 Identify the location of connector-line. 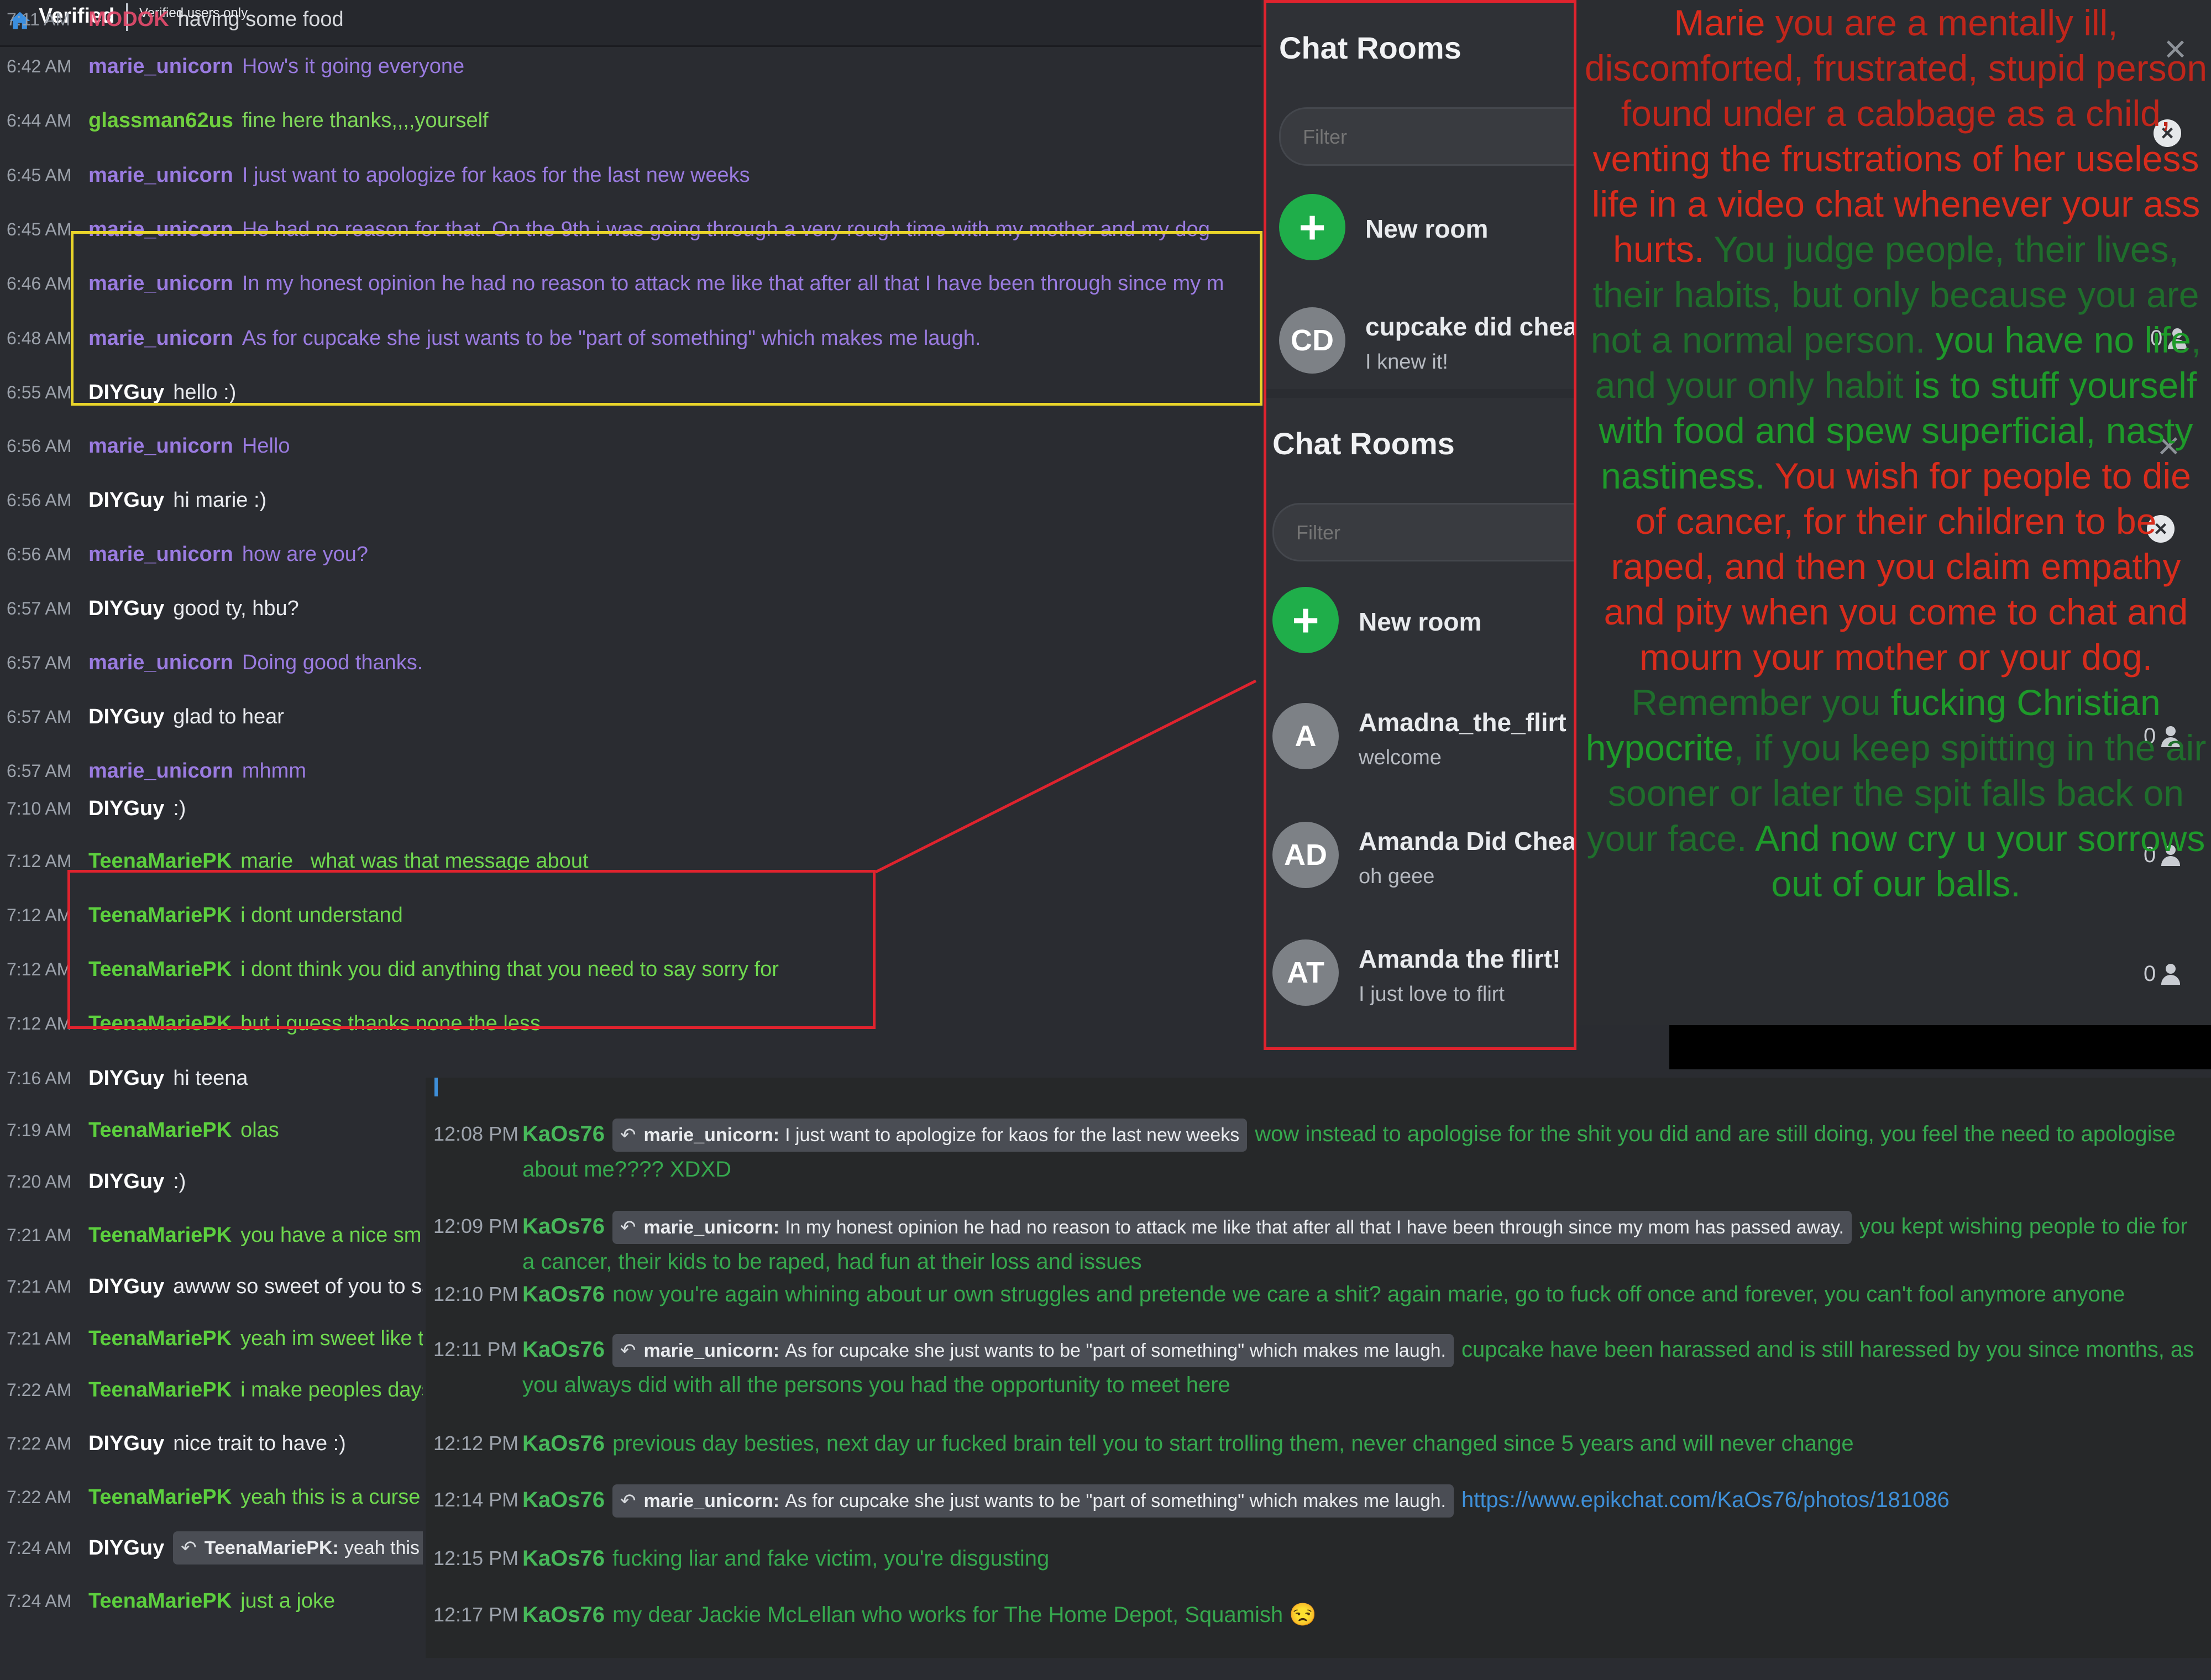
(1065, 777).